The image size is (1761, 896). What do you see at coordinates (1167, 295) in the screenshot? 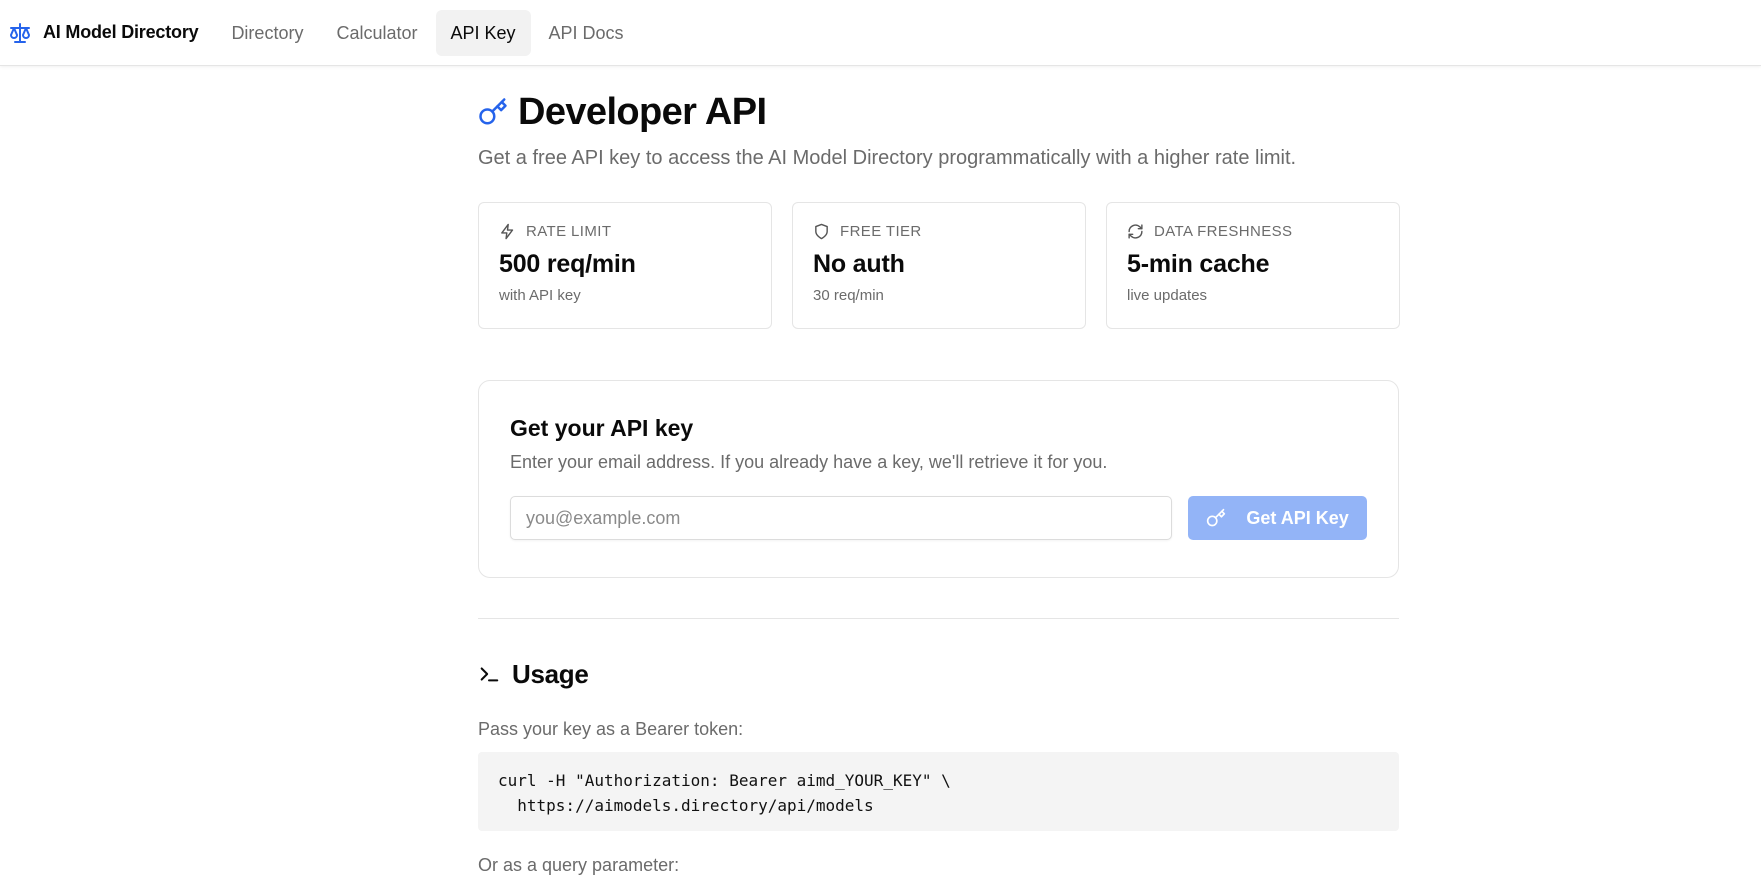
I see `stat-sub: live updates` at bounding box center [1167, 295].